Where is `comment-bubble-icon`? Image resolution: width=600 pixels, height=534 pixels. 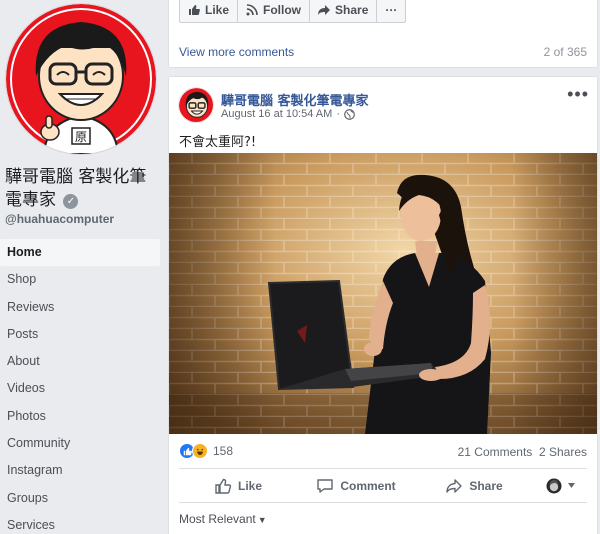
comment-bubble-icon is located at coordinates (325, 485).